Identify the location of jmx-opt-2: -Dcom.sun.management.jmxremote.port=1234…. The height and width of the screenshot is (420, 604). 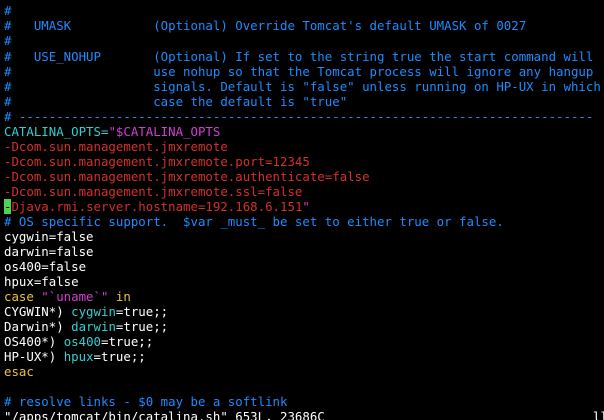
(157, 161).